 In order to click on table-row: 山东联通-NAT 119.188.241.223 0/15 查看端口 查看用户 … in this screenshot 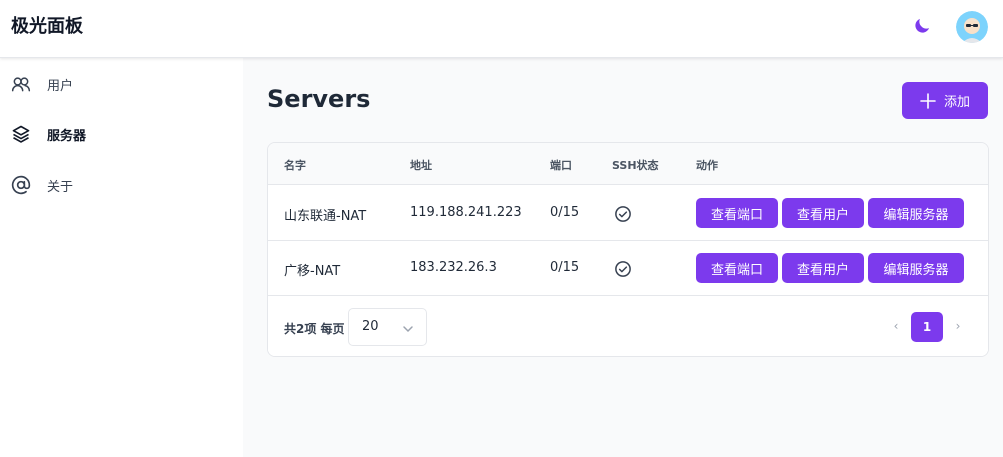, I will do `click(628, 213)`.